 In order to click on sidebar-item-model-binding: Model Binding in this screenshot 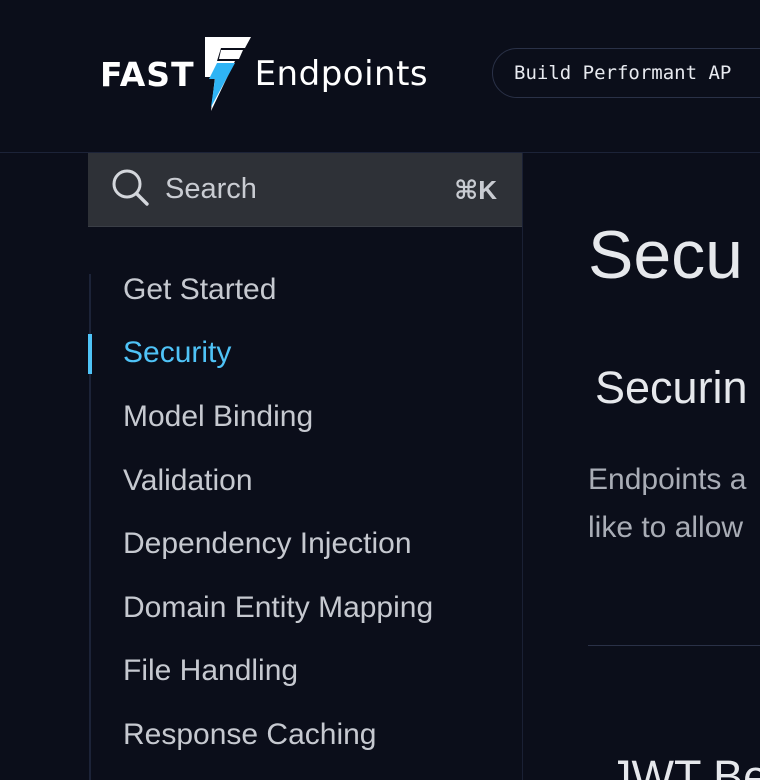, I will do `click(261, 417)`.